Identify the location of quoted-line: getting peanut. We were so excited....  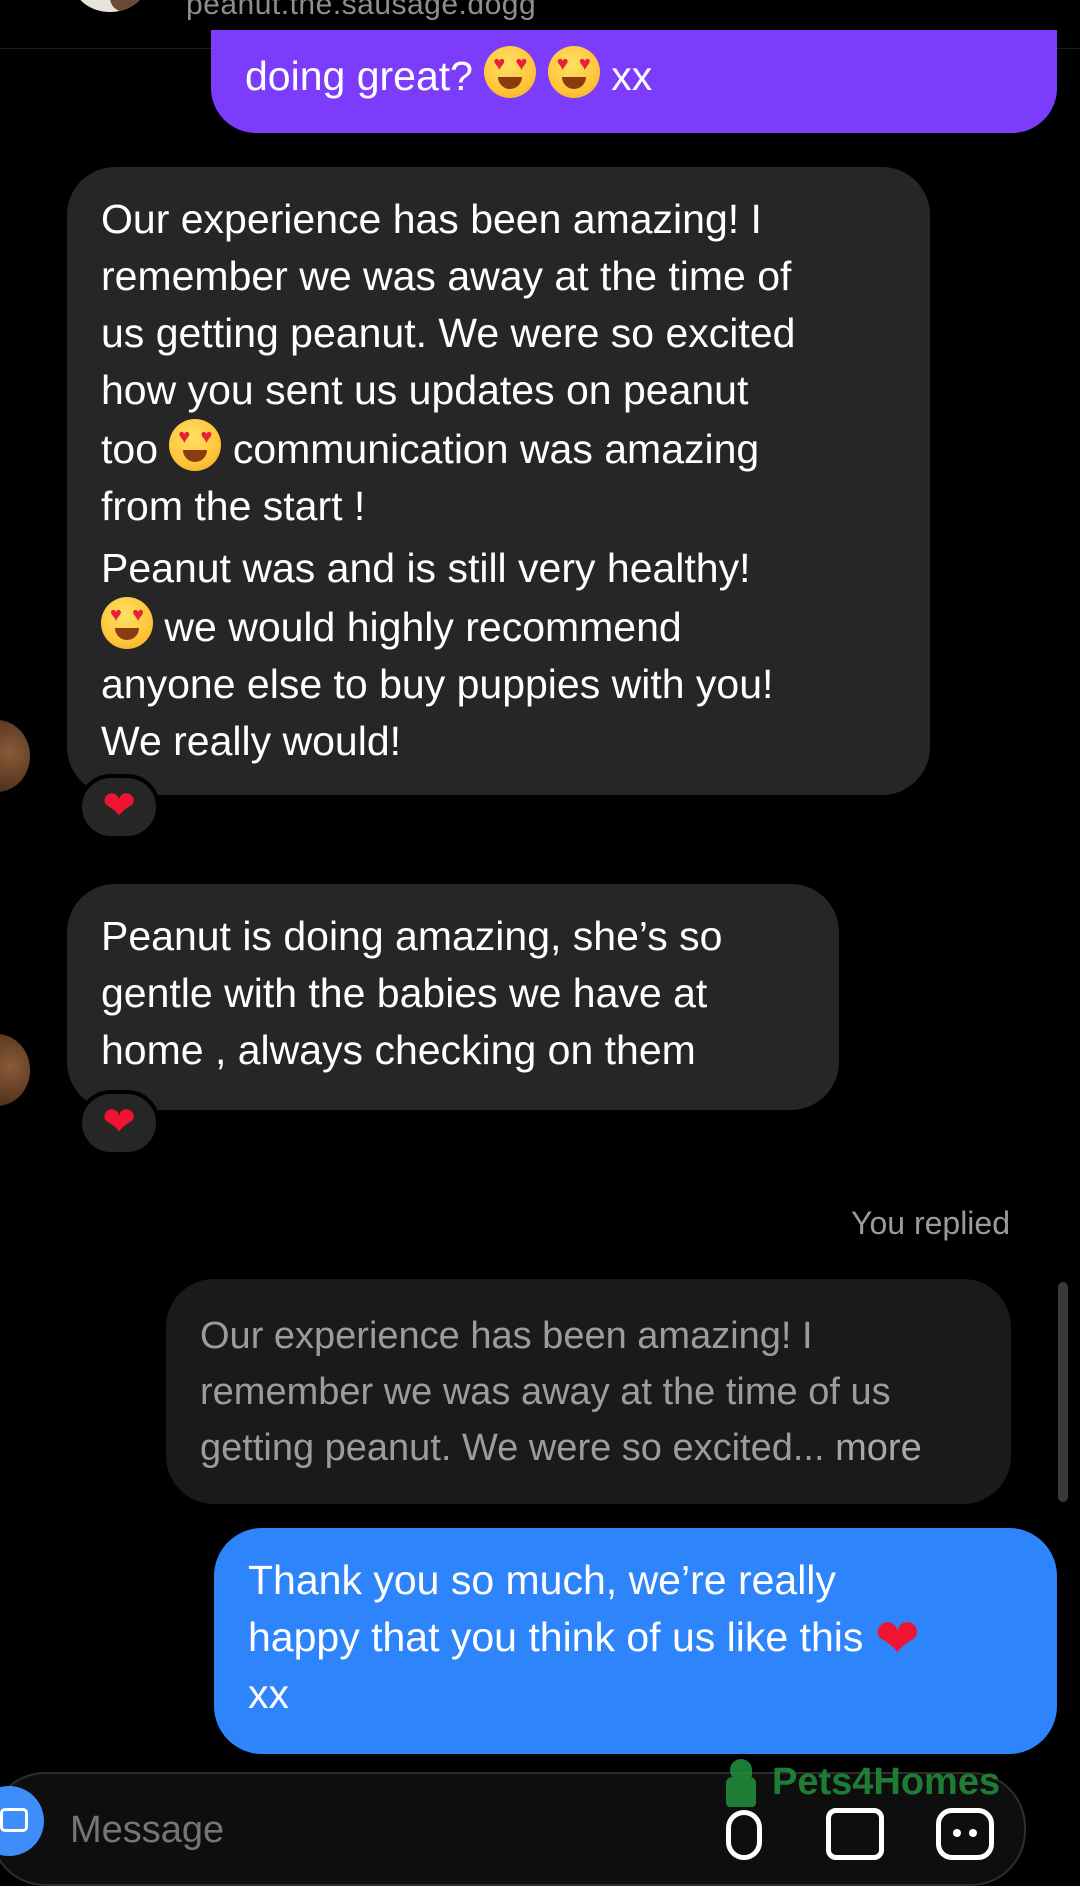
(512, 1448).